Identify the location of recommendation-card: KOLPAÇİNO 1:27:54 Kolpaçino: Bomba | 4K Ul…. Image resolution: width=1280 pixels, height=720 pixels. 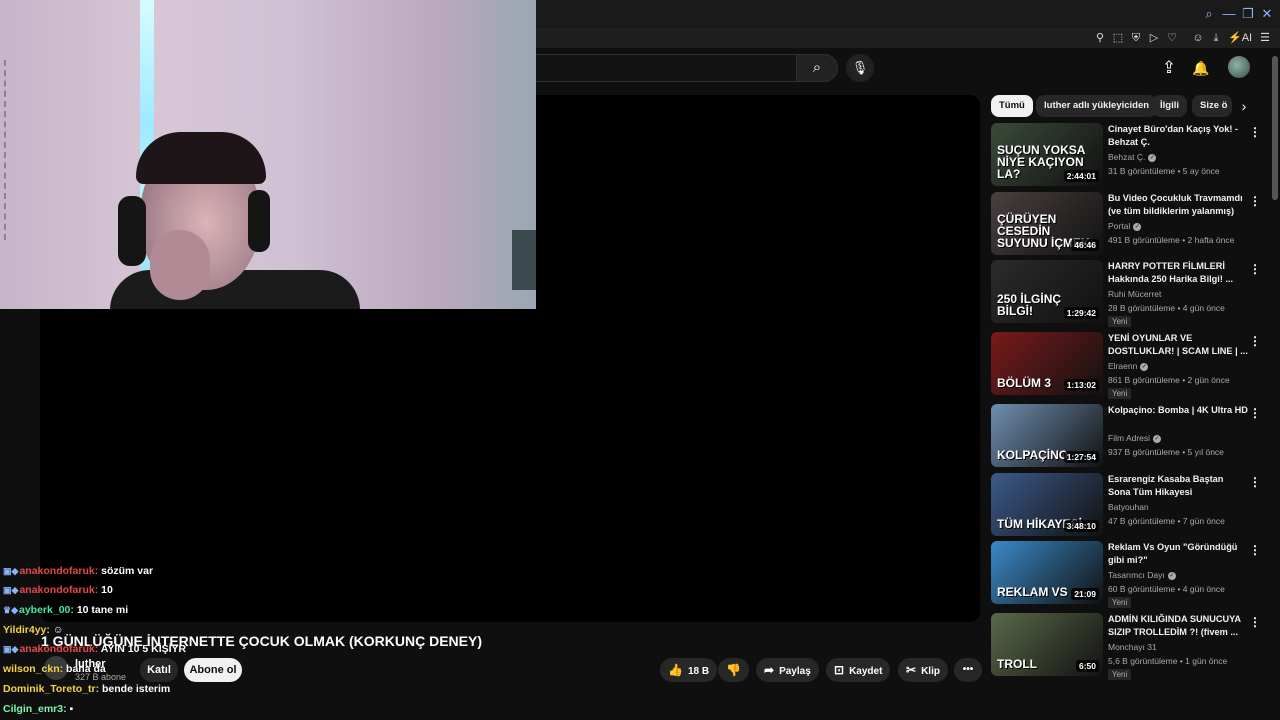
(1131, 436).